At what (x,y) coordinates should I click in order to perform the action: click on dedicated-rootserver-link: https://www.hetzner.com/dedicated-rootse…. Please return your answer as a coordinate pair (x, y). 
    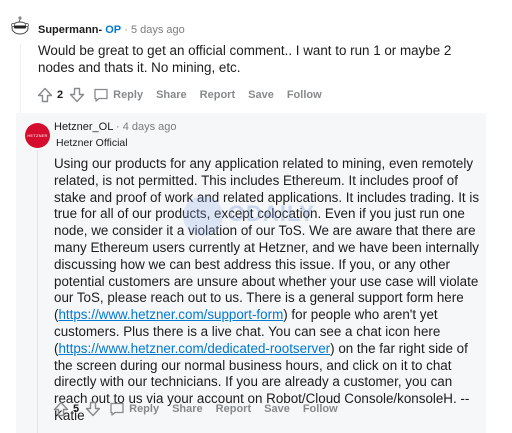
    Looking at the image, I should click on (194, 348).